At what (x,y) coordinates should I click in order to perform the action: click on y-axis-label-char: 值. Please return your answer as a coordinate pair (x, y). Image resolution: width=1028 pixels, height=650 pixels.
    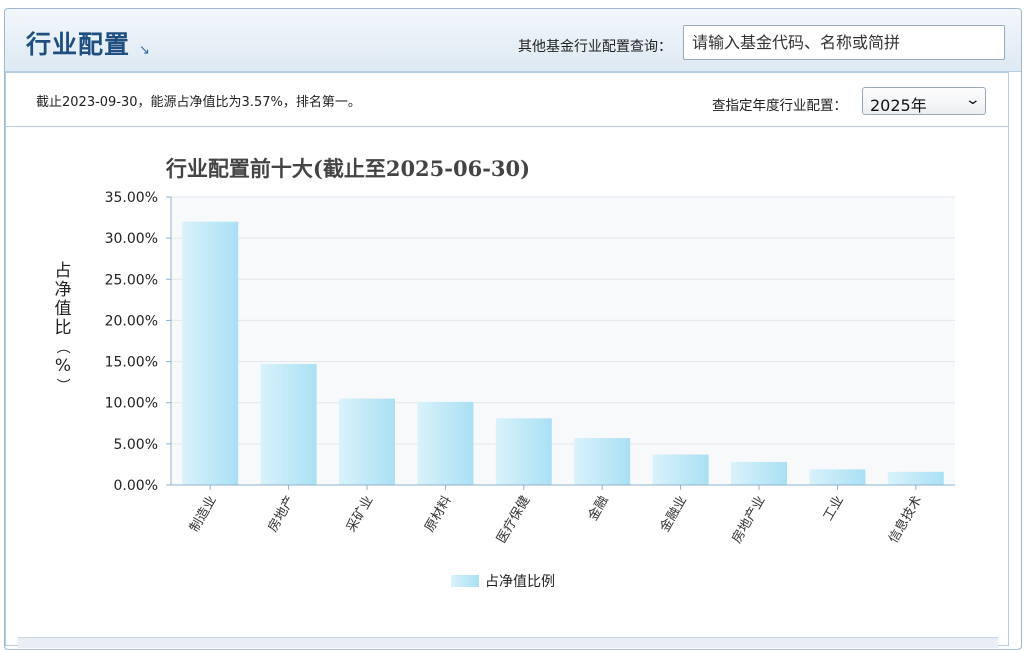
    Looking at the image, I should click on (63, 309).